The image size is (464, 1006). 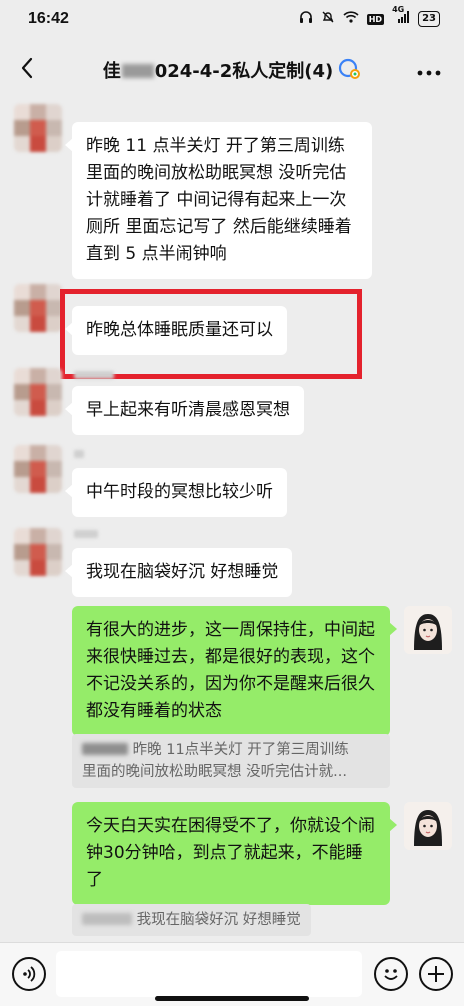 What do you see at coordinates (429, 19) in the screenshot?
I see `battery-indicator: 23` at bounding box center [429, 19].